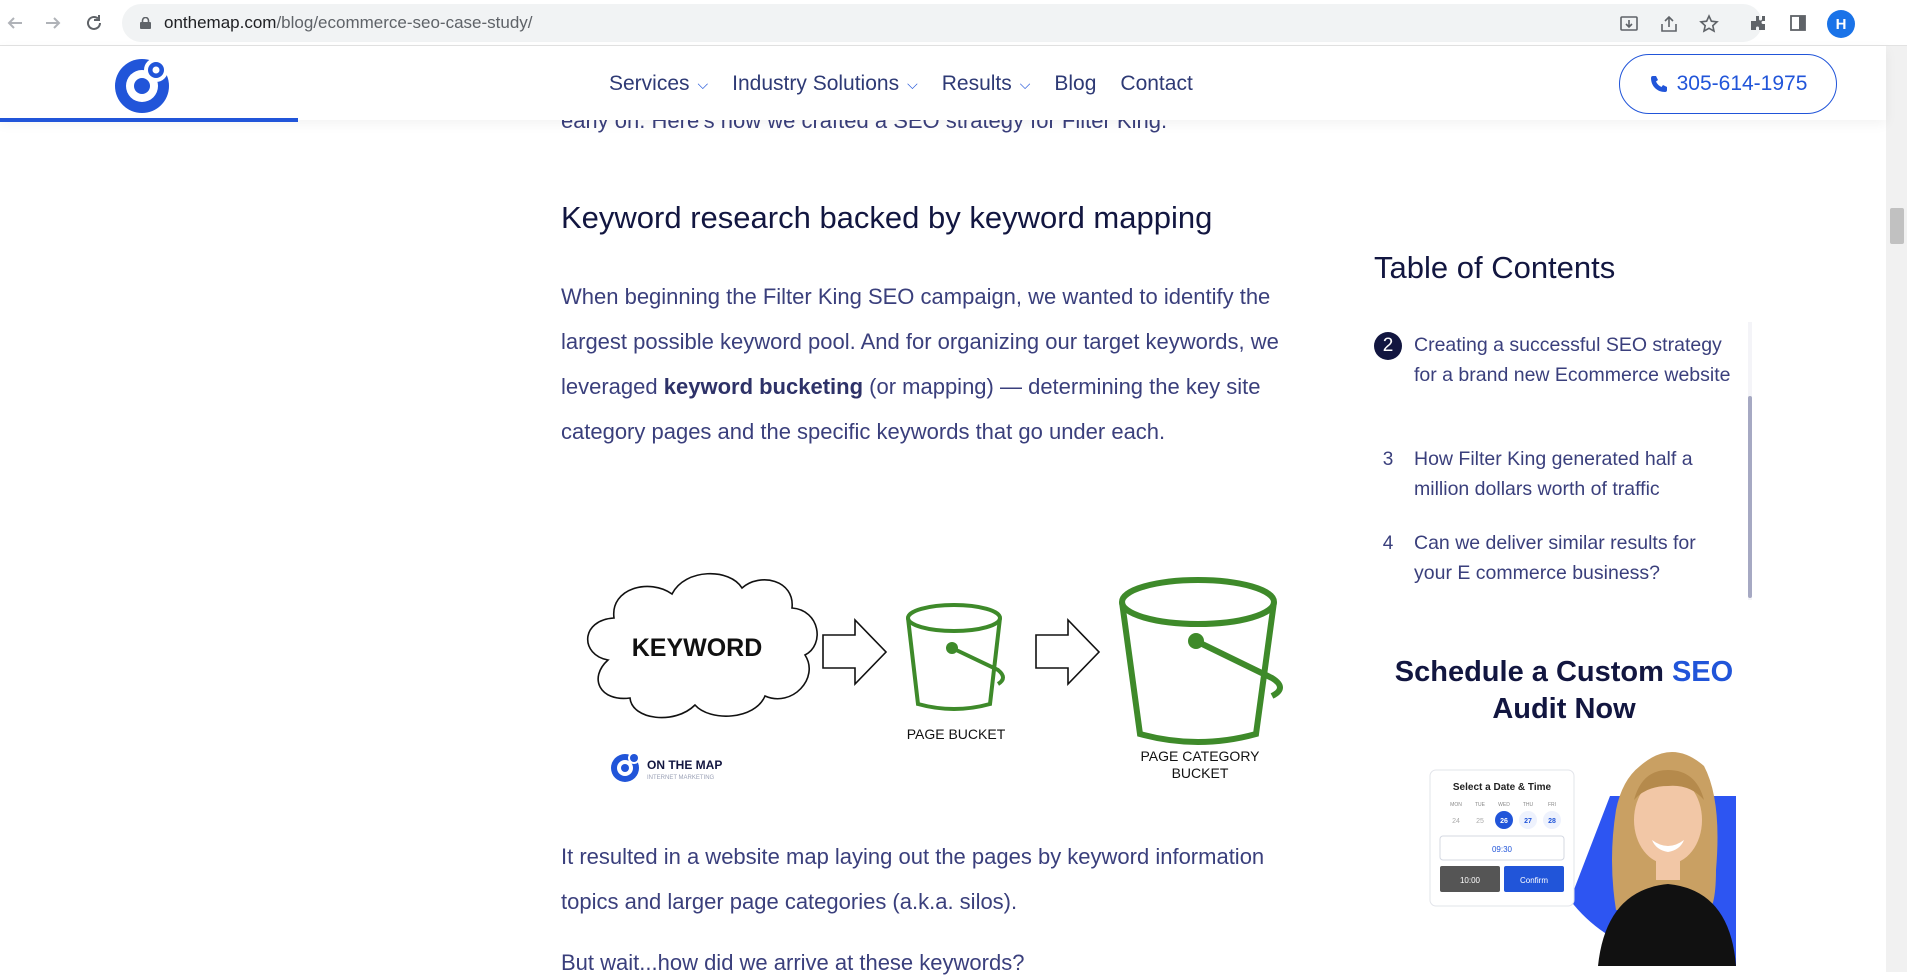  Describe the element at coordinates (1504, 821) in the screenshot. I see `date-label-selected: 26` at that location.